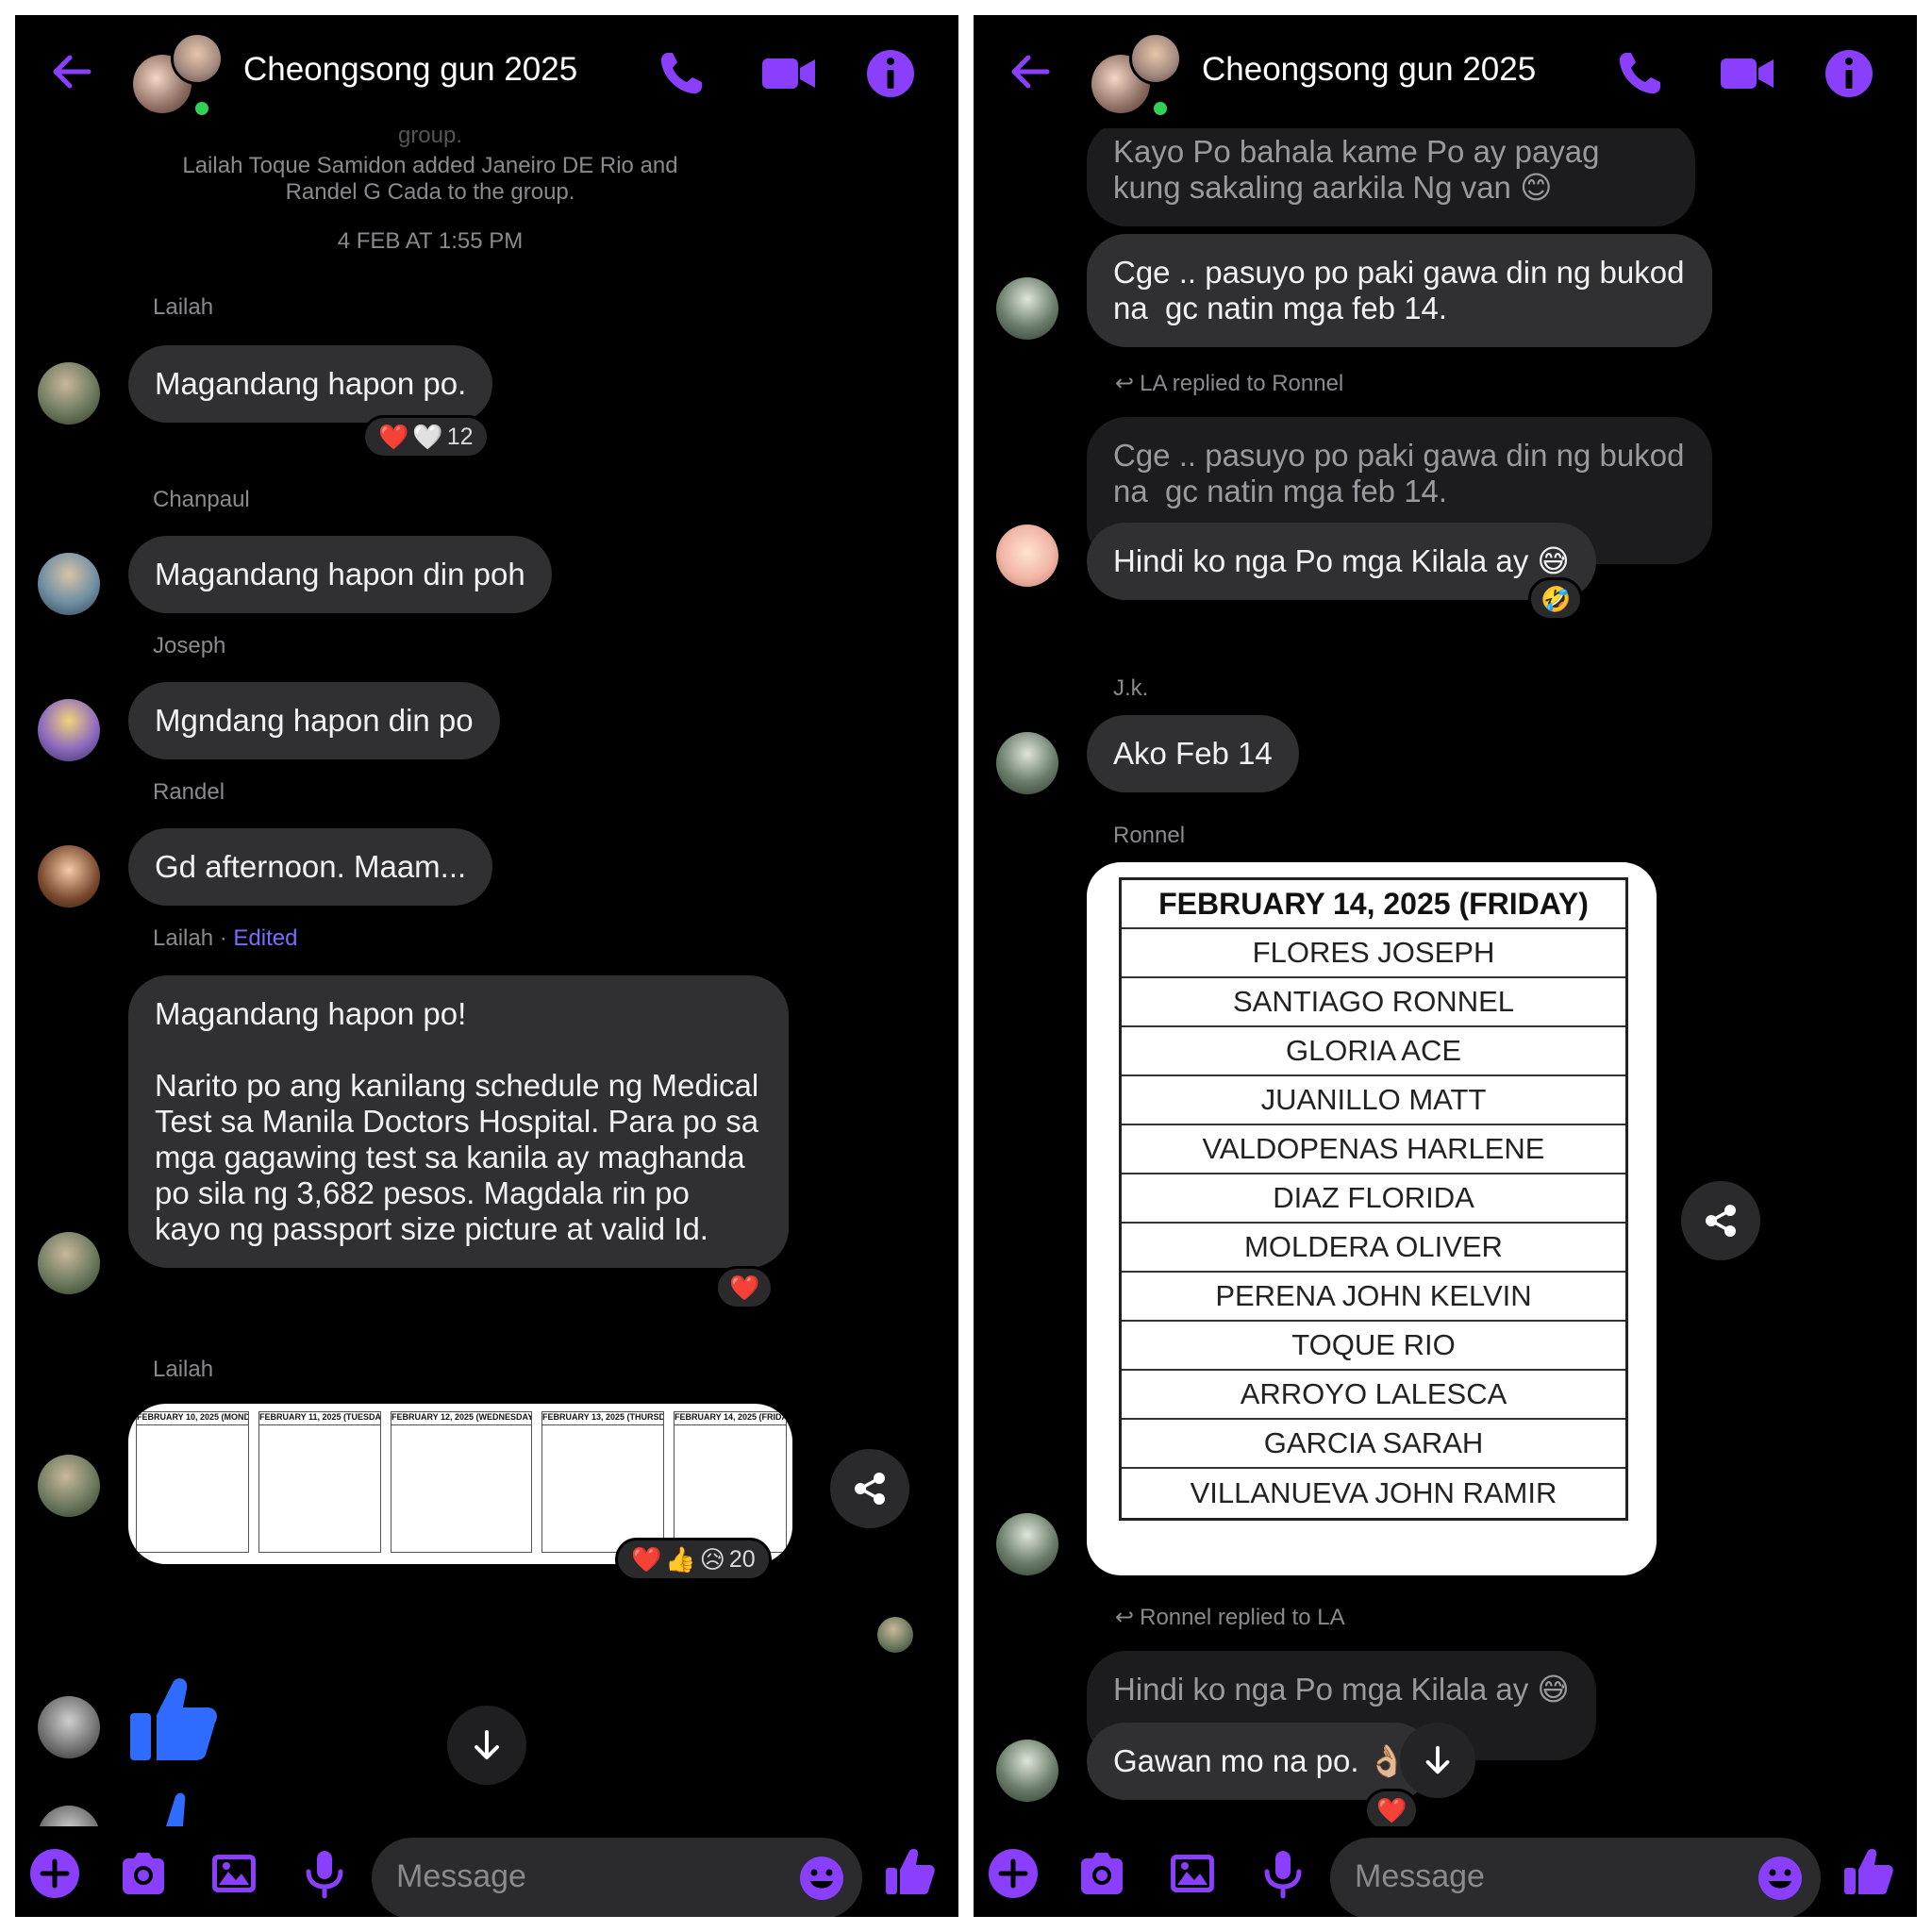 This screenshot has width=1932, height=1932. I want to click on share-icon, so click(870, 1489).